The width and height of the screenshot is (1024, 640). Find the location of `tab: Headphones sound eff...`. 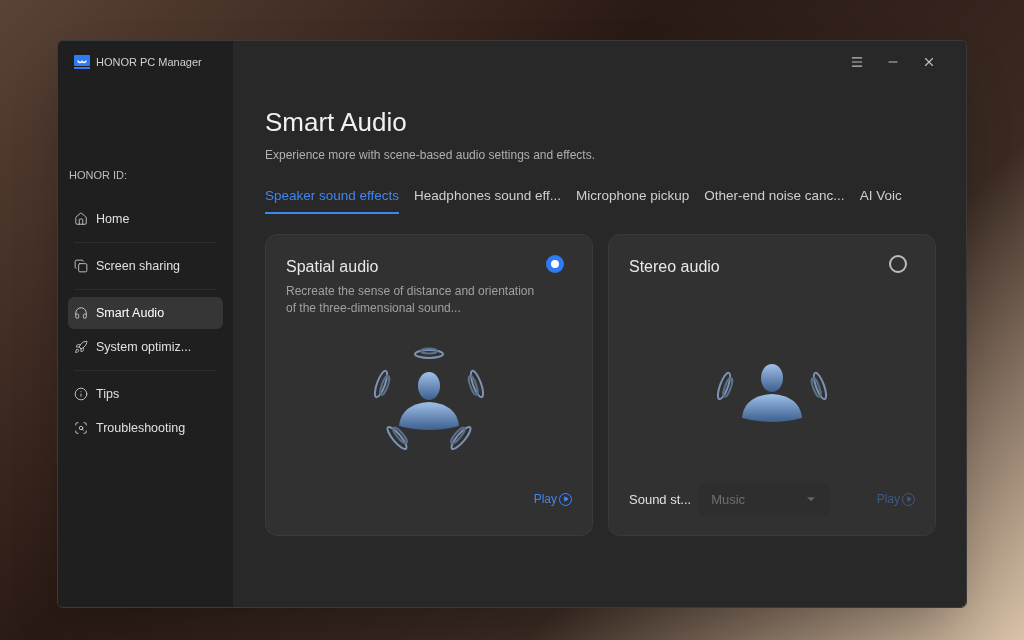

tab: Headphones sound eff... is located at coordinates (487, 200).